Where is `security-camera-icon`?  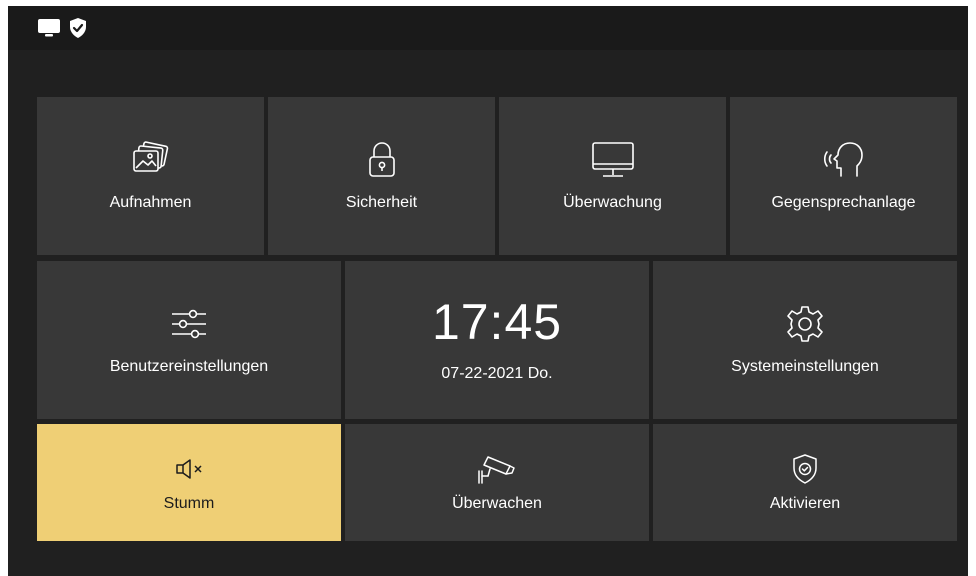
security-camera-icon is located at coordinates (497, 469).